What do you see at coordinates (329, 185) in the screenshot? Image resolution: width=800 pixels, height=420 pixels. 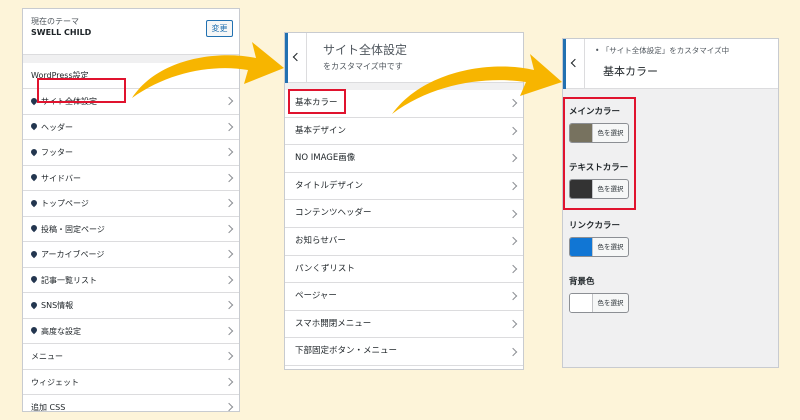 I see `section-label: タイトルデザイン` at bounding box center [329, 185].